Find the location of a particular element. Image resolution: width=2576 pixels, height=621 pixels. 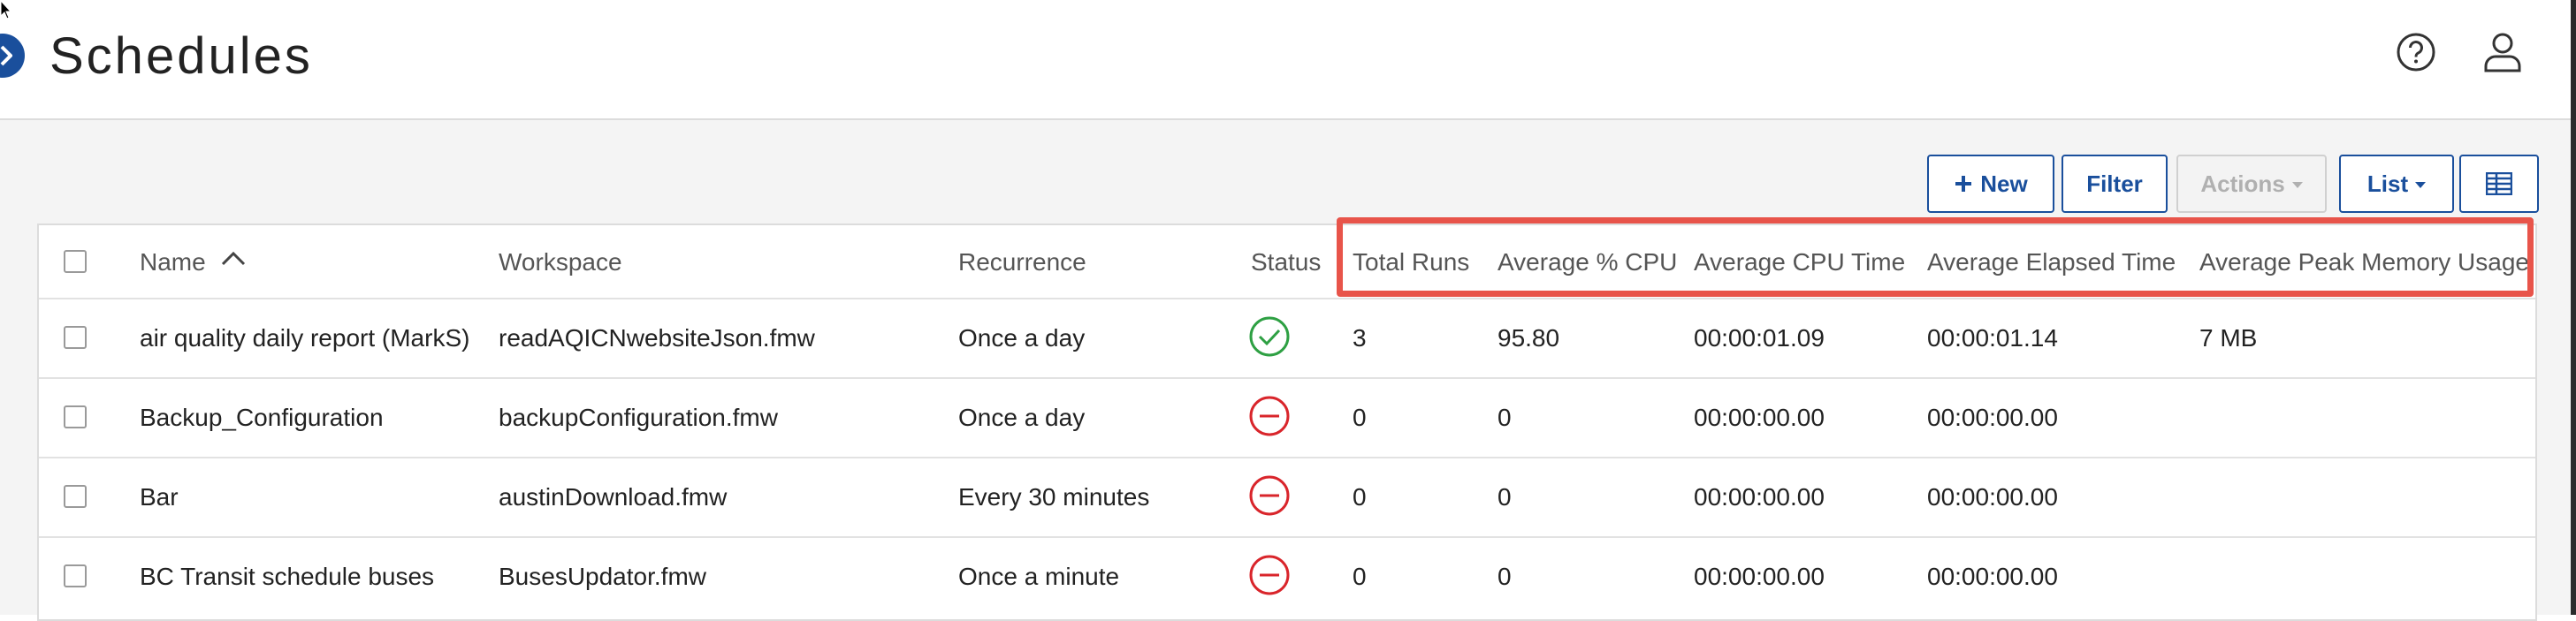

column-settings-button is located at coordinates (2499, 184).